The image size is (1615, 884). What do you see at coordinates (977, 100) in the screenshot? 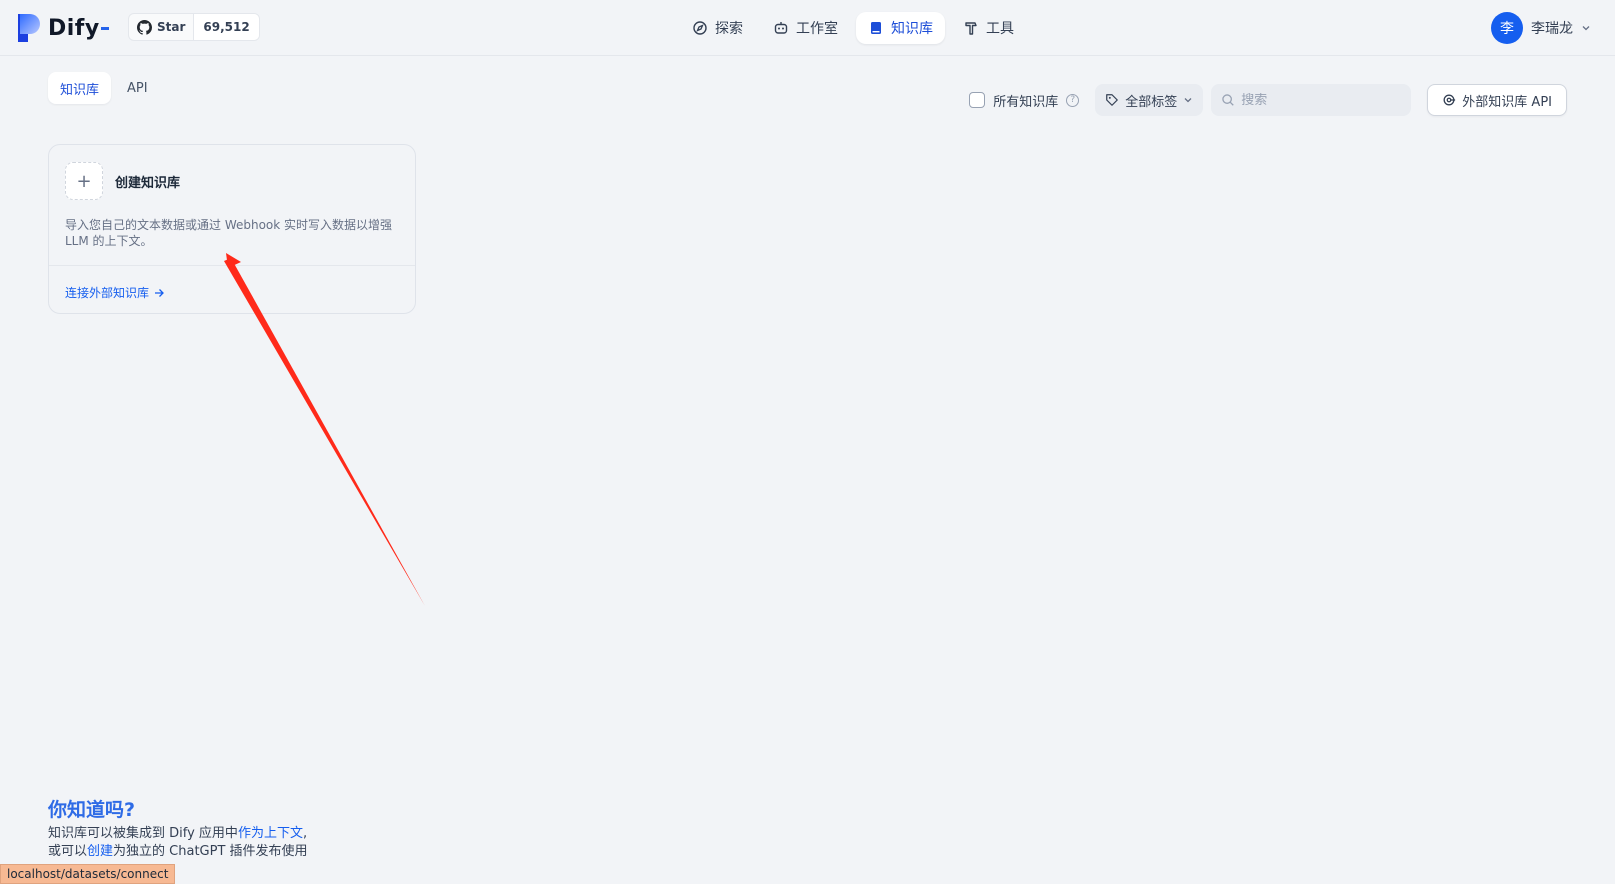
I see `all-datasets-checkbox` at bounding box center [977, 100].